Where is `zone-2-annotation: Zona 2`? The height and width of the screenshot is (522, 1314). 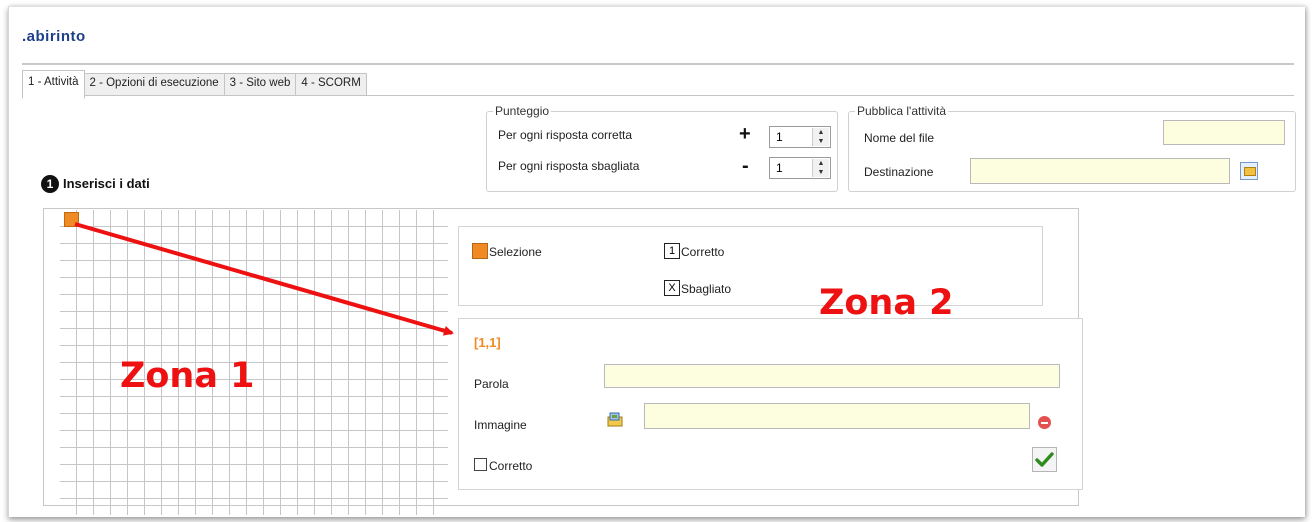 zone-2-annotation: Zona 2 is located at coordinates (886, 303).